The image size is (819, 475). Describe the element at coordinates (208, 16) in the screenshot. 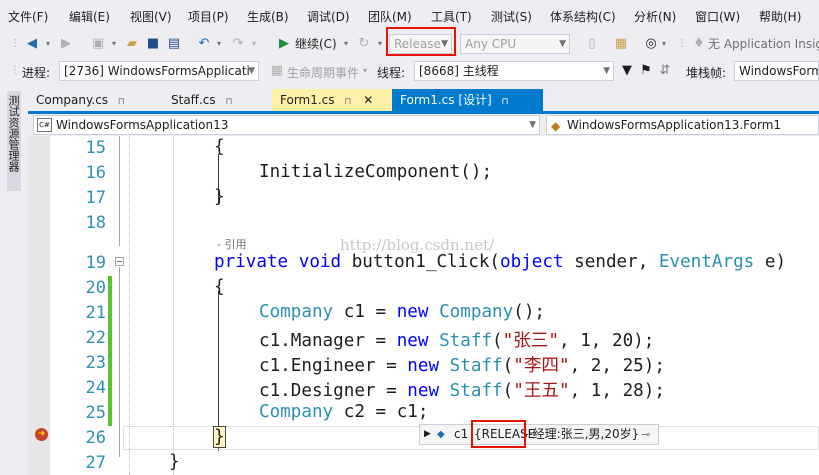

I see `menu-project: 项目(P)` at that location.